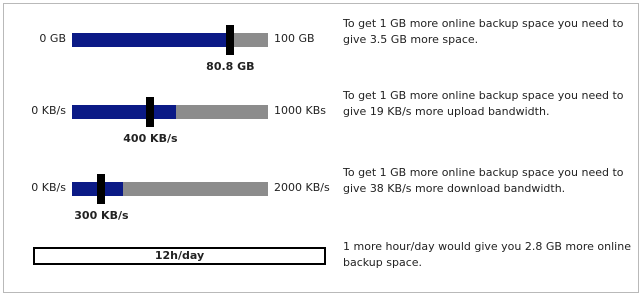 The width and height of the screenshot is (644, 293). What do you see at coordinates (300, 110) in the screenshot?
I see `upload-max-label: 1000 KBs` at bounding box center [300, 110].